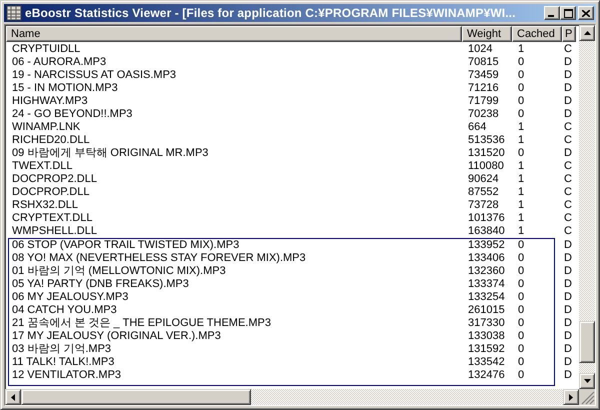 The height and width of the screenshot is (410, 600). I want to click on name-cell-text: 04 CATCH YOU.MP3, so click(64, 310).